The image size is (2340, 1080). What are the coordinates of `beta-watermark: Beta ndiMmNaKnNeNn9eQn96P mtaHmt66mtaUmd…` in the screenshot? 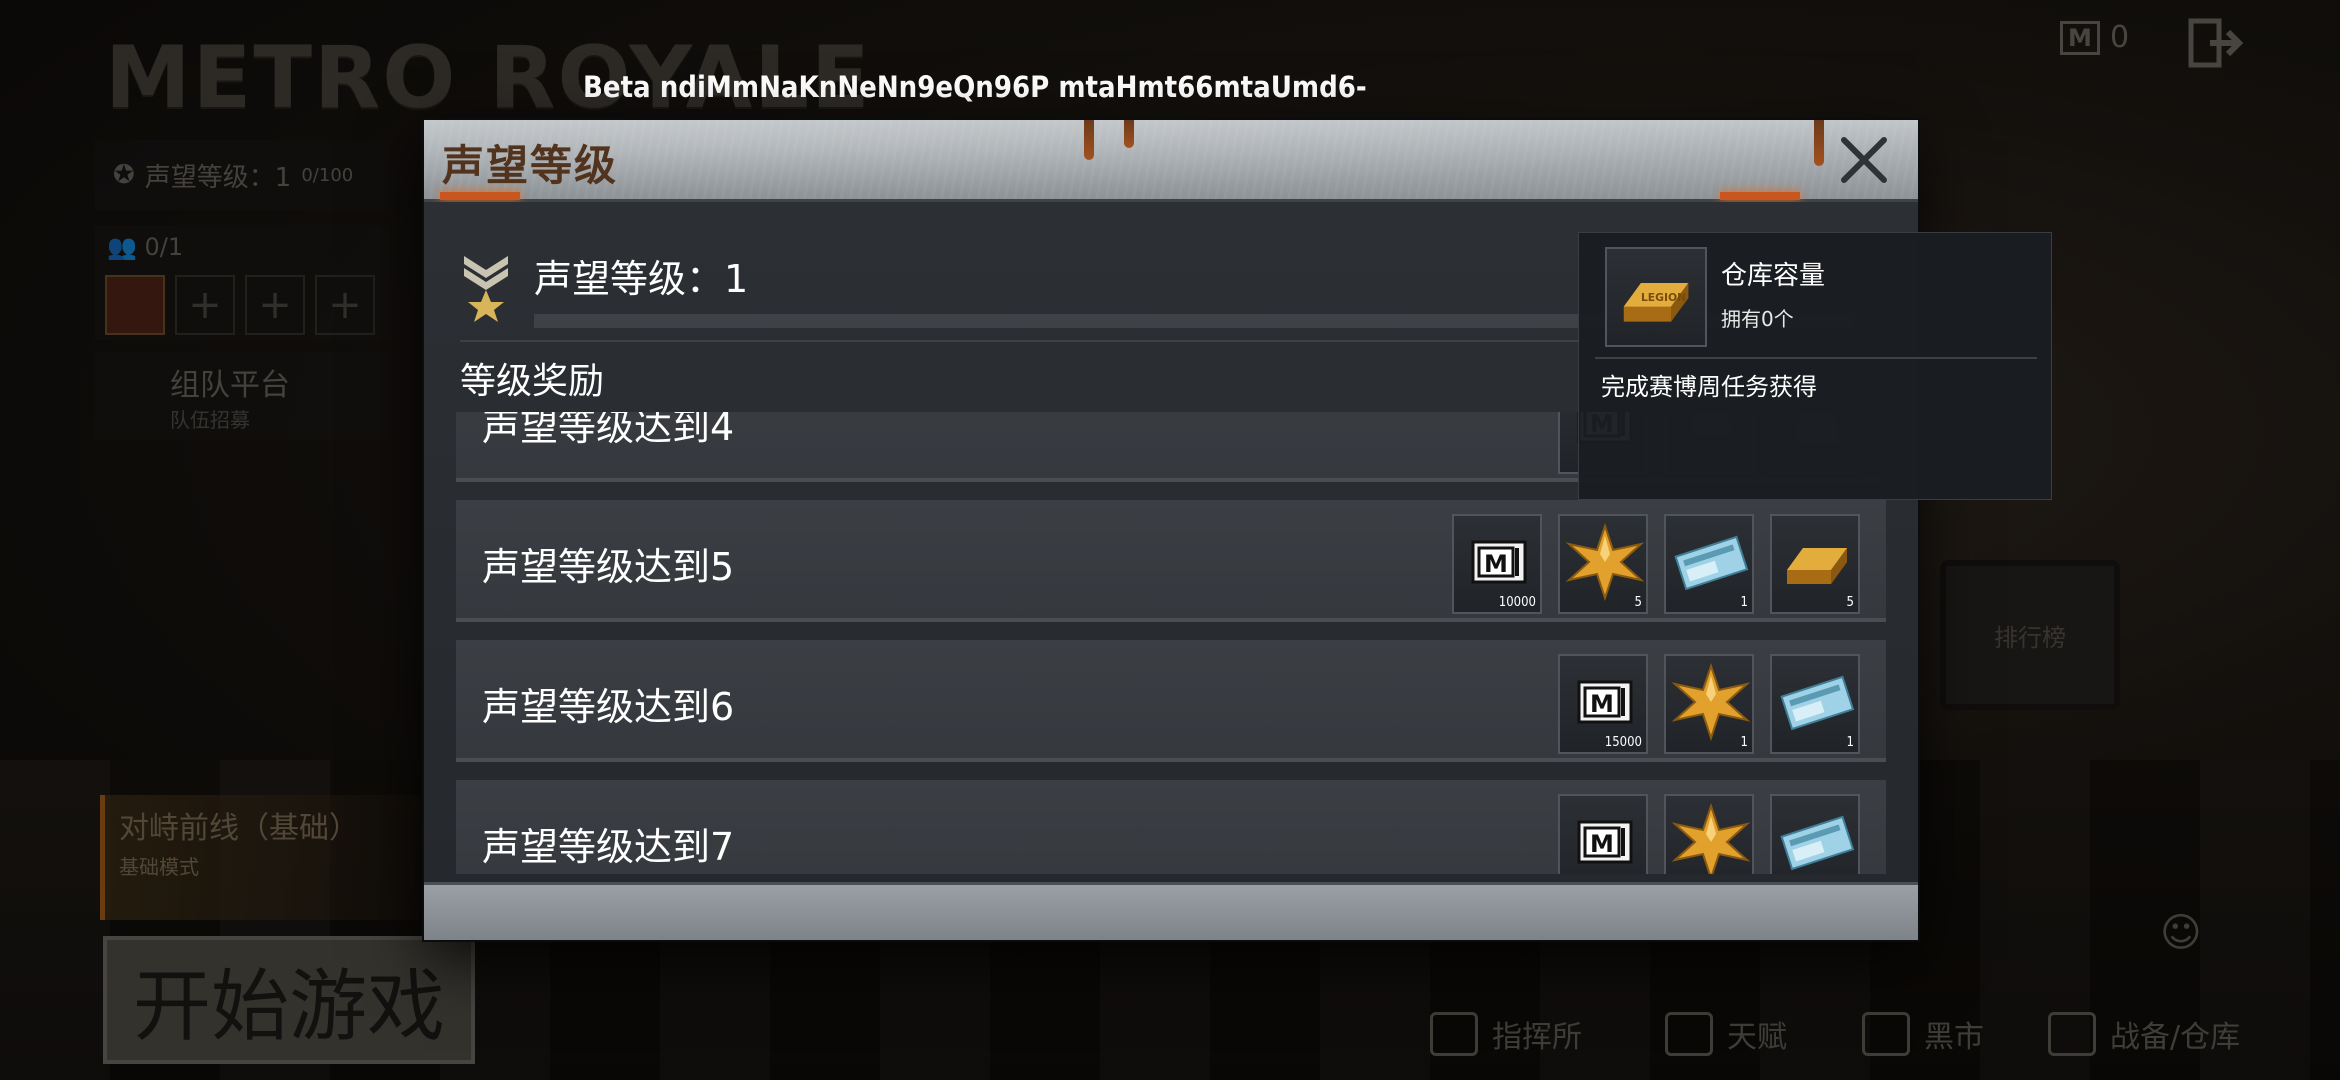 It's located at (975, 87).